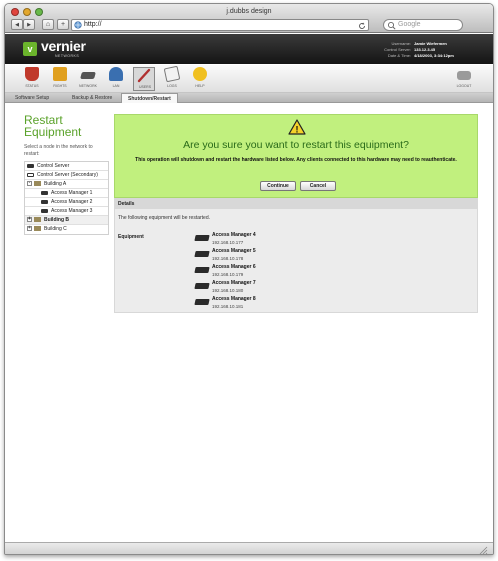 This screenshot has height=561, width=498. I want to click on sidebar-title: Restart Equipment, so click(53, 126).